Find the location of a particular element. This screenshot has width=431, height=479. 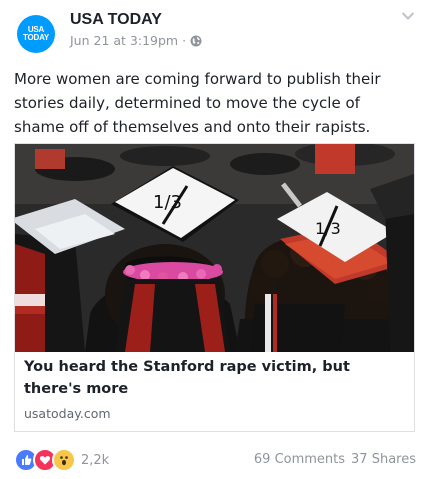

post-meta: Jun 21 at 3:19pm · is located at coordinates (136, 40).